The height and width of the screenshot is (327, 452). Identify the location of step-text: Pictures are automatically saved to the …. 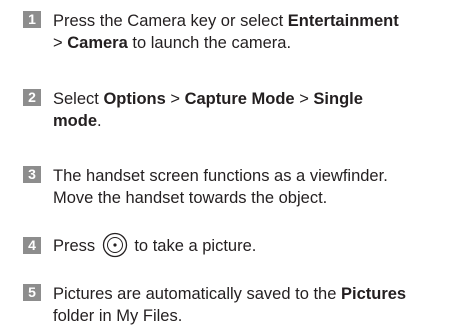
(252, 305).